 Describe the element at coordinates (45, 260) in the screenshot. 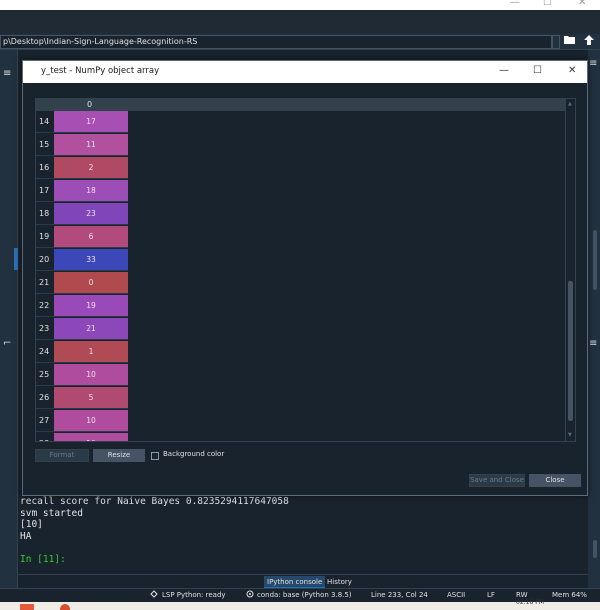

I see `row-index: 20` at that location.